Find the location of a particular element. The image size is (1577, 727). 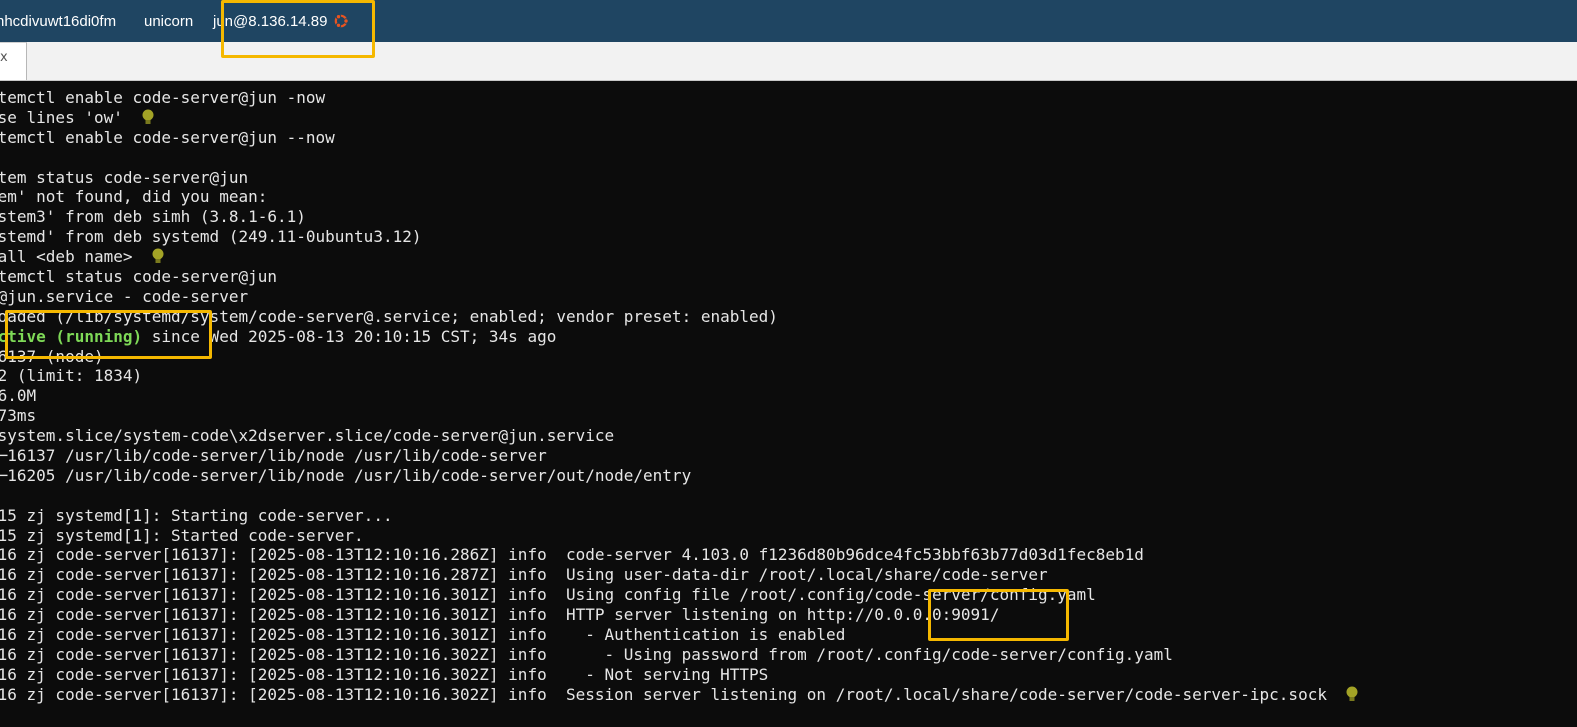

terminal-line: ystem3' from deb simh (3.8.1-6.1) is located at coordinates (679, 217).